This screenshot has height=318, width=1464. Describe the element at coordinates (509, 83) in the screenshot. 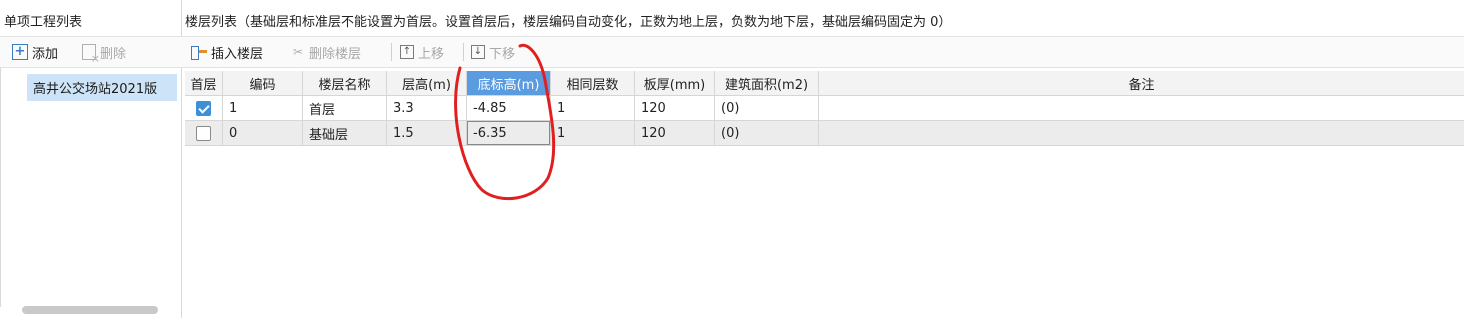

I see `header-bottom-elevation: 底标高(m)` at that location.